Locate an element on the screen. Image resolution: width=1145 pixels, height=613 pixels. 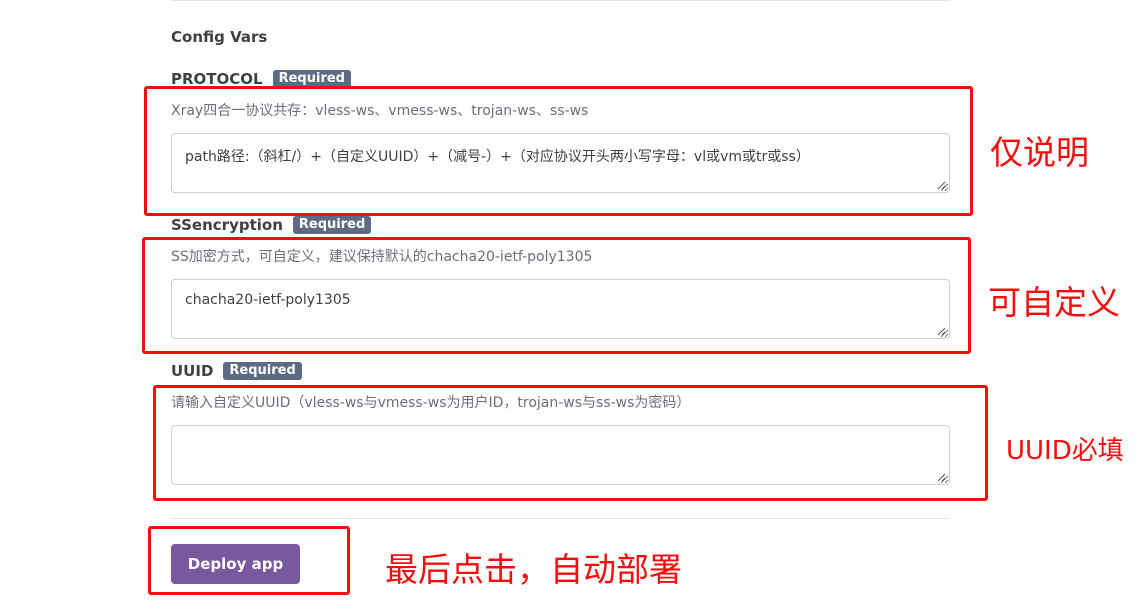
ssencryption-label-text: SSencryption is located at coordinates (227, 225).